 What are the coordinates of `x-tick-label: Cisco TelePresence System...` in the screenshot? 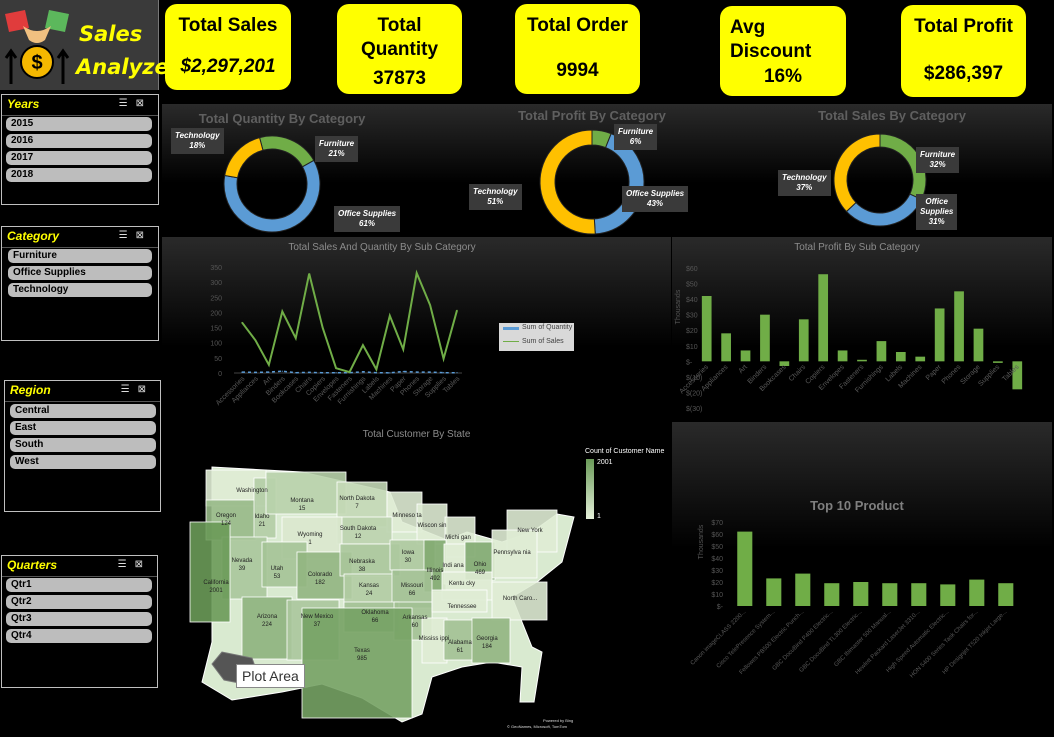 It's located at (746, 639).